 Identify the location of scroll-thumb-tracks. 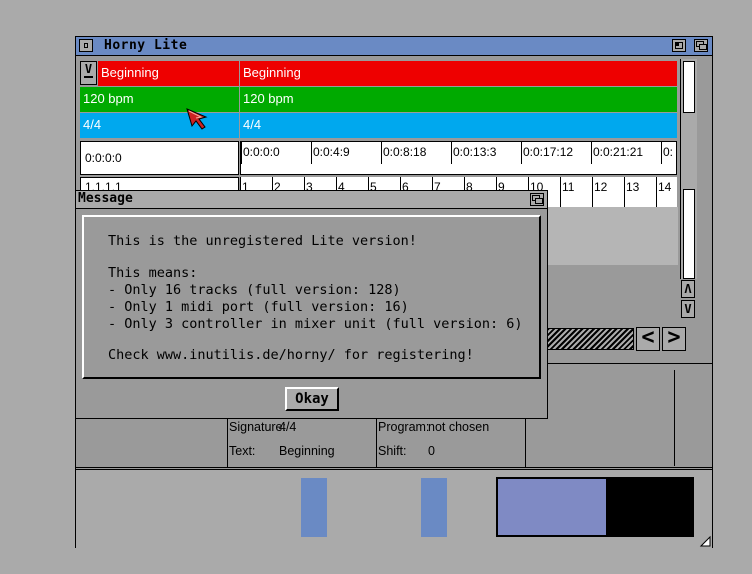
(689, 234).